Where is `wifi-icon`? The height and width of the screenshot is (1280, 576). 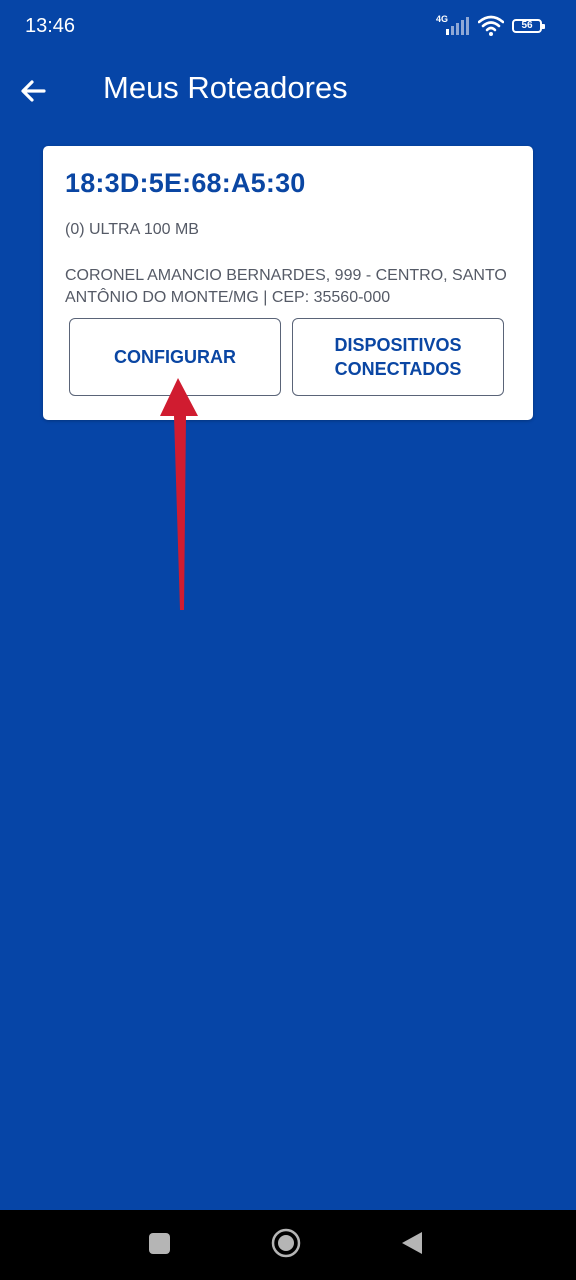
wifi-icon is located at coordinates (491, 25).